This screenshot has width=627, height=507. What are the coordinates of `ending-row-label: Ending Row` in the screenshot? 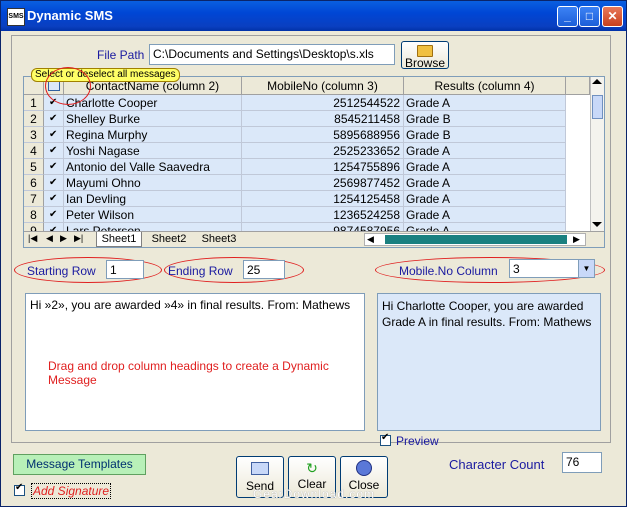 It's located at (200, 271).